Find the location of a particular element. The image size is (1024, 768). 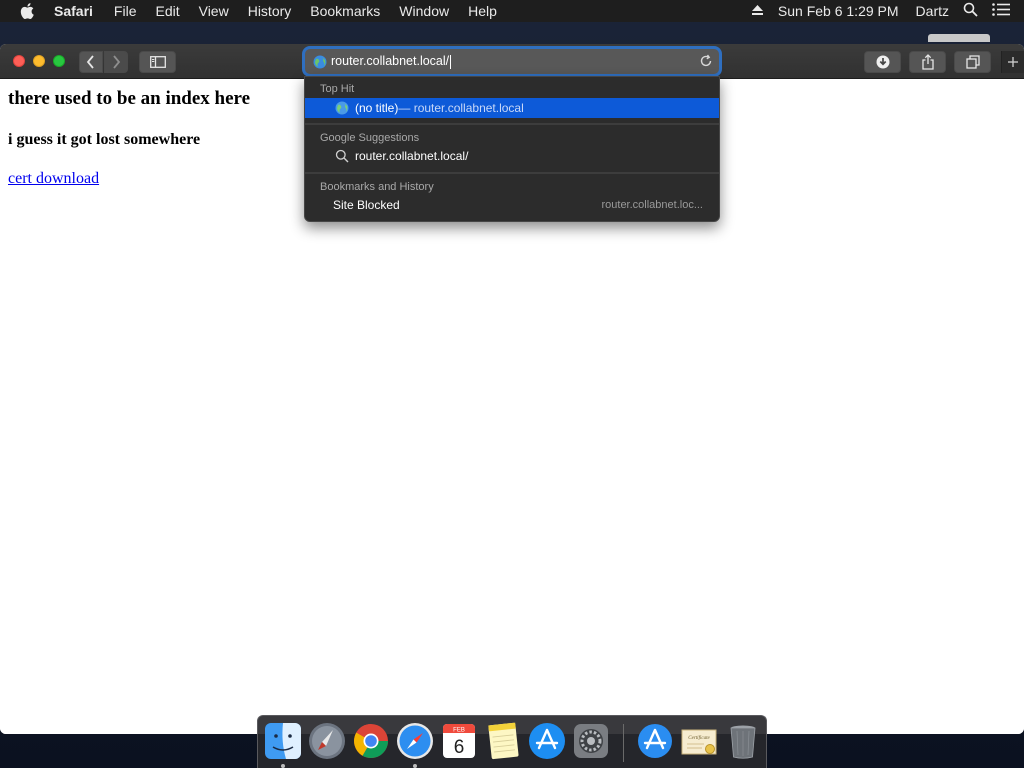

forward-icon is located at coordinates (117, 62).